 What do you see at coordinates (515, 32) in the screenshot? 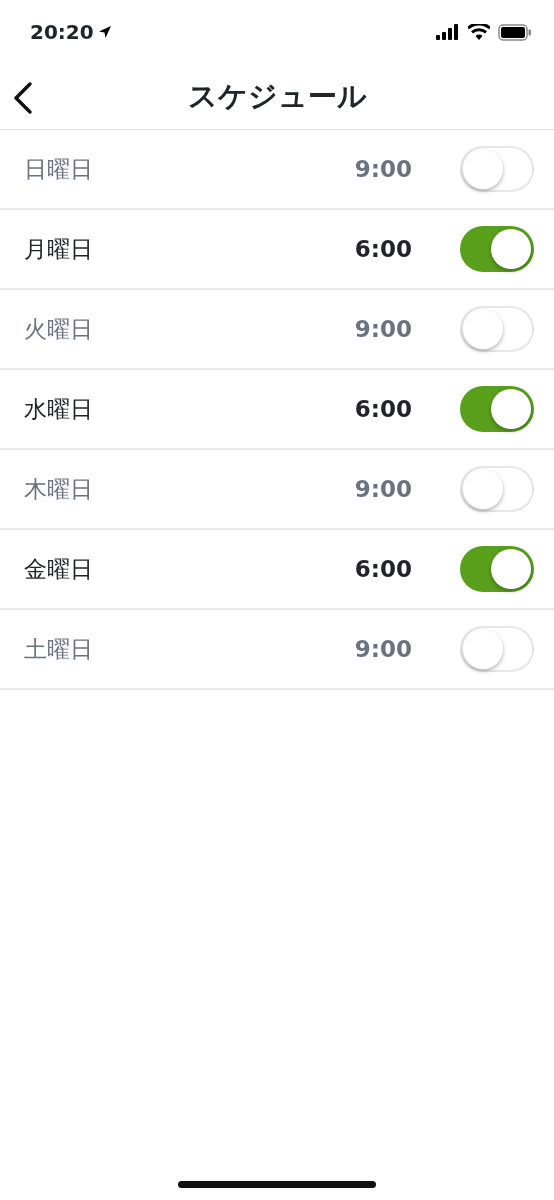
I see `battery-icon` at bounding box center [515, 32].